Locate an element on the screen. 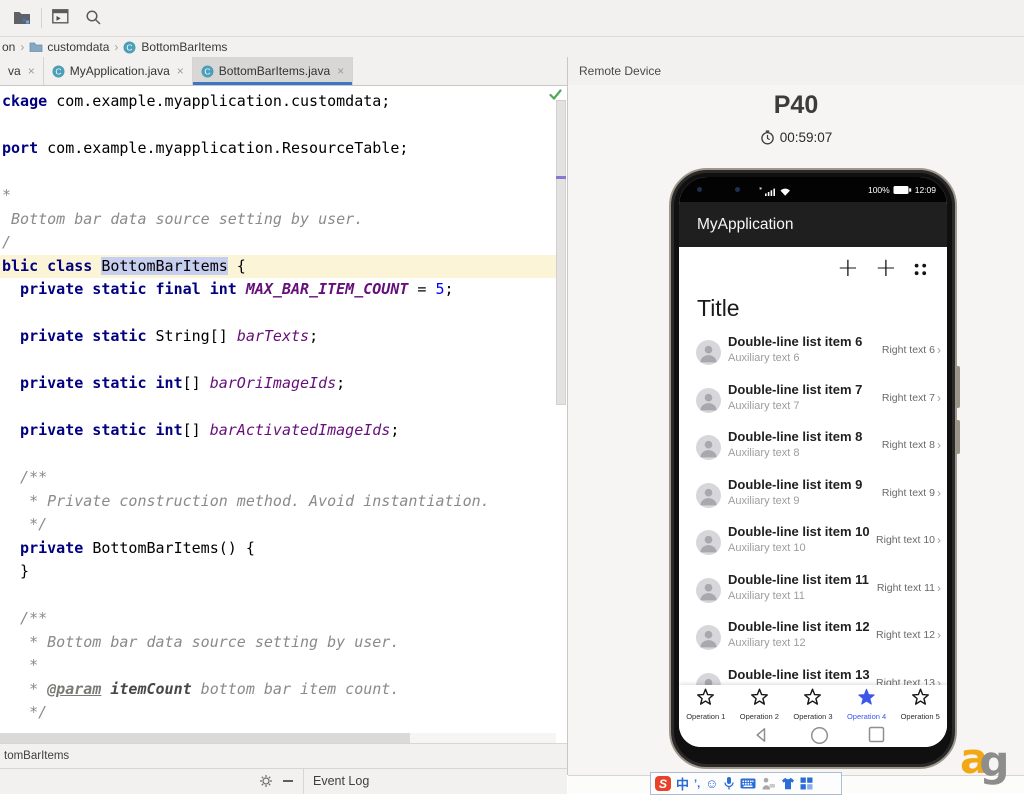 The image size is (1024, 795). breadcrumb-item: BottomBarItems is located at coordinates (184, 47).